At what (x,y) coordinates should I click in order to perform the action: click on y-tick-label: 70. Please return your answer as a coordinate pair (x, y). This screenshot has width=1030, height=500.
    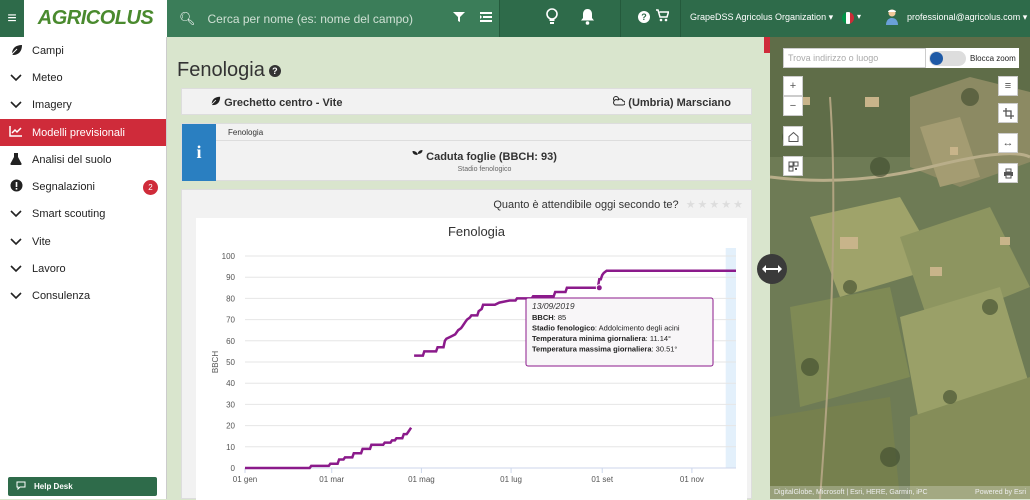
    Looking at the image, I should click on (230, 320).